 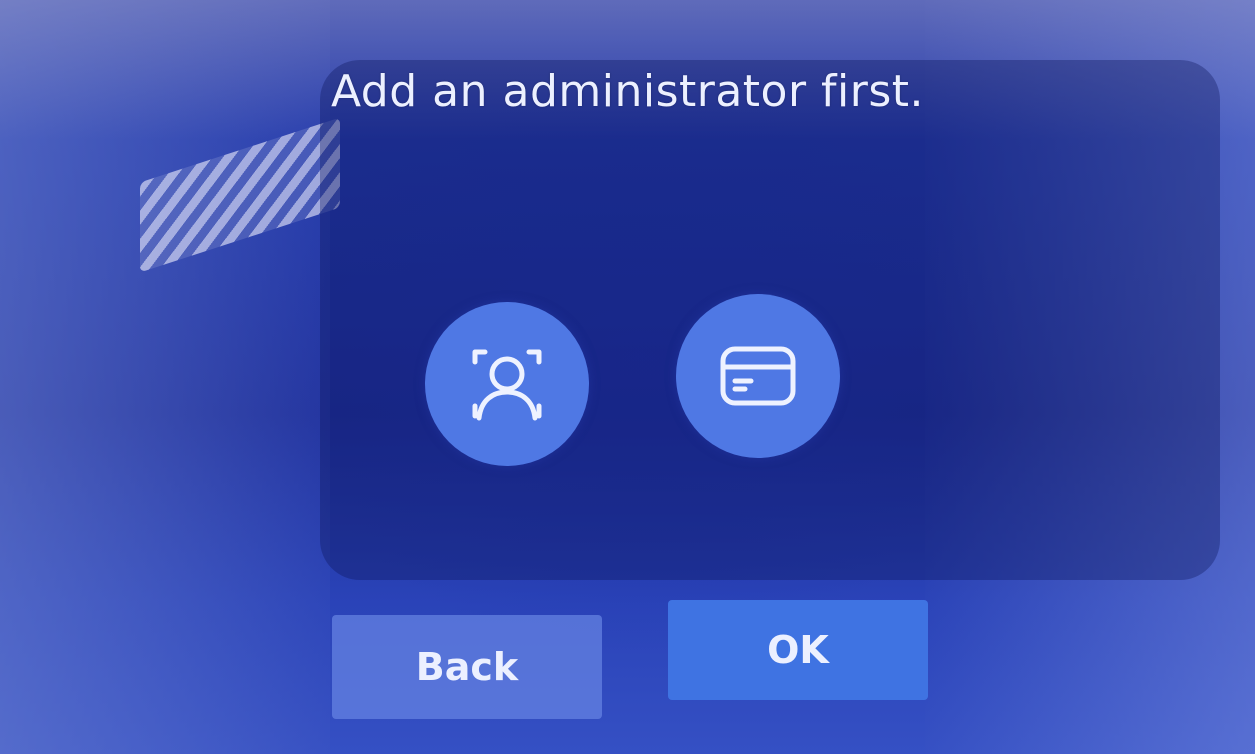 I want to click on card-enroll-button, so click(x=758, y=376).